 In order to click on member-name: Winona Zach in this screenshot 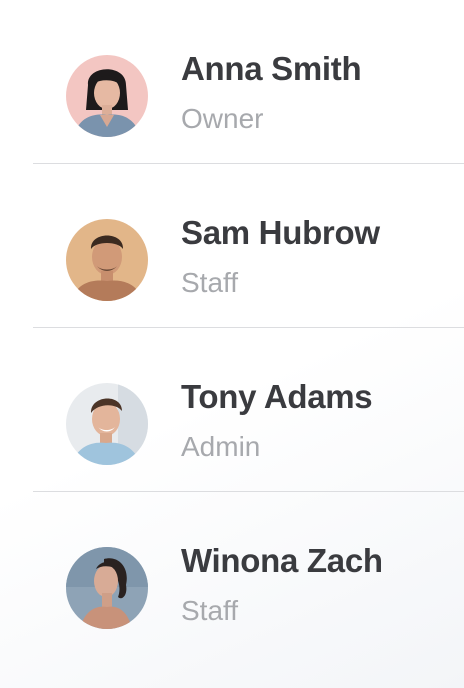, I will do `click(282, 560)`.